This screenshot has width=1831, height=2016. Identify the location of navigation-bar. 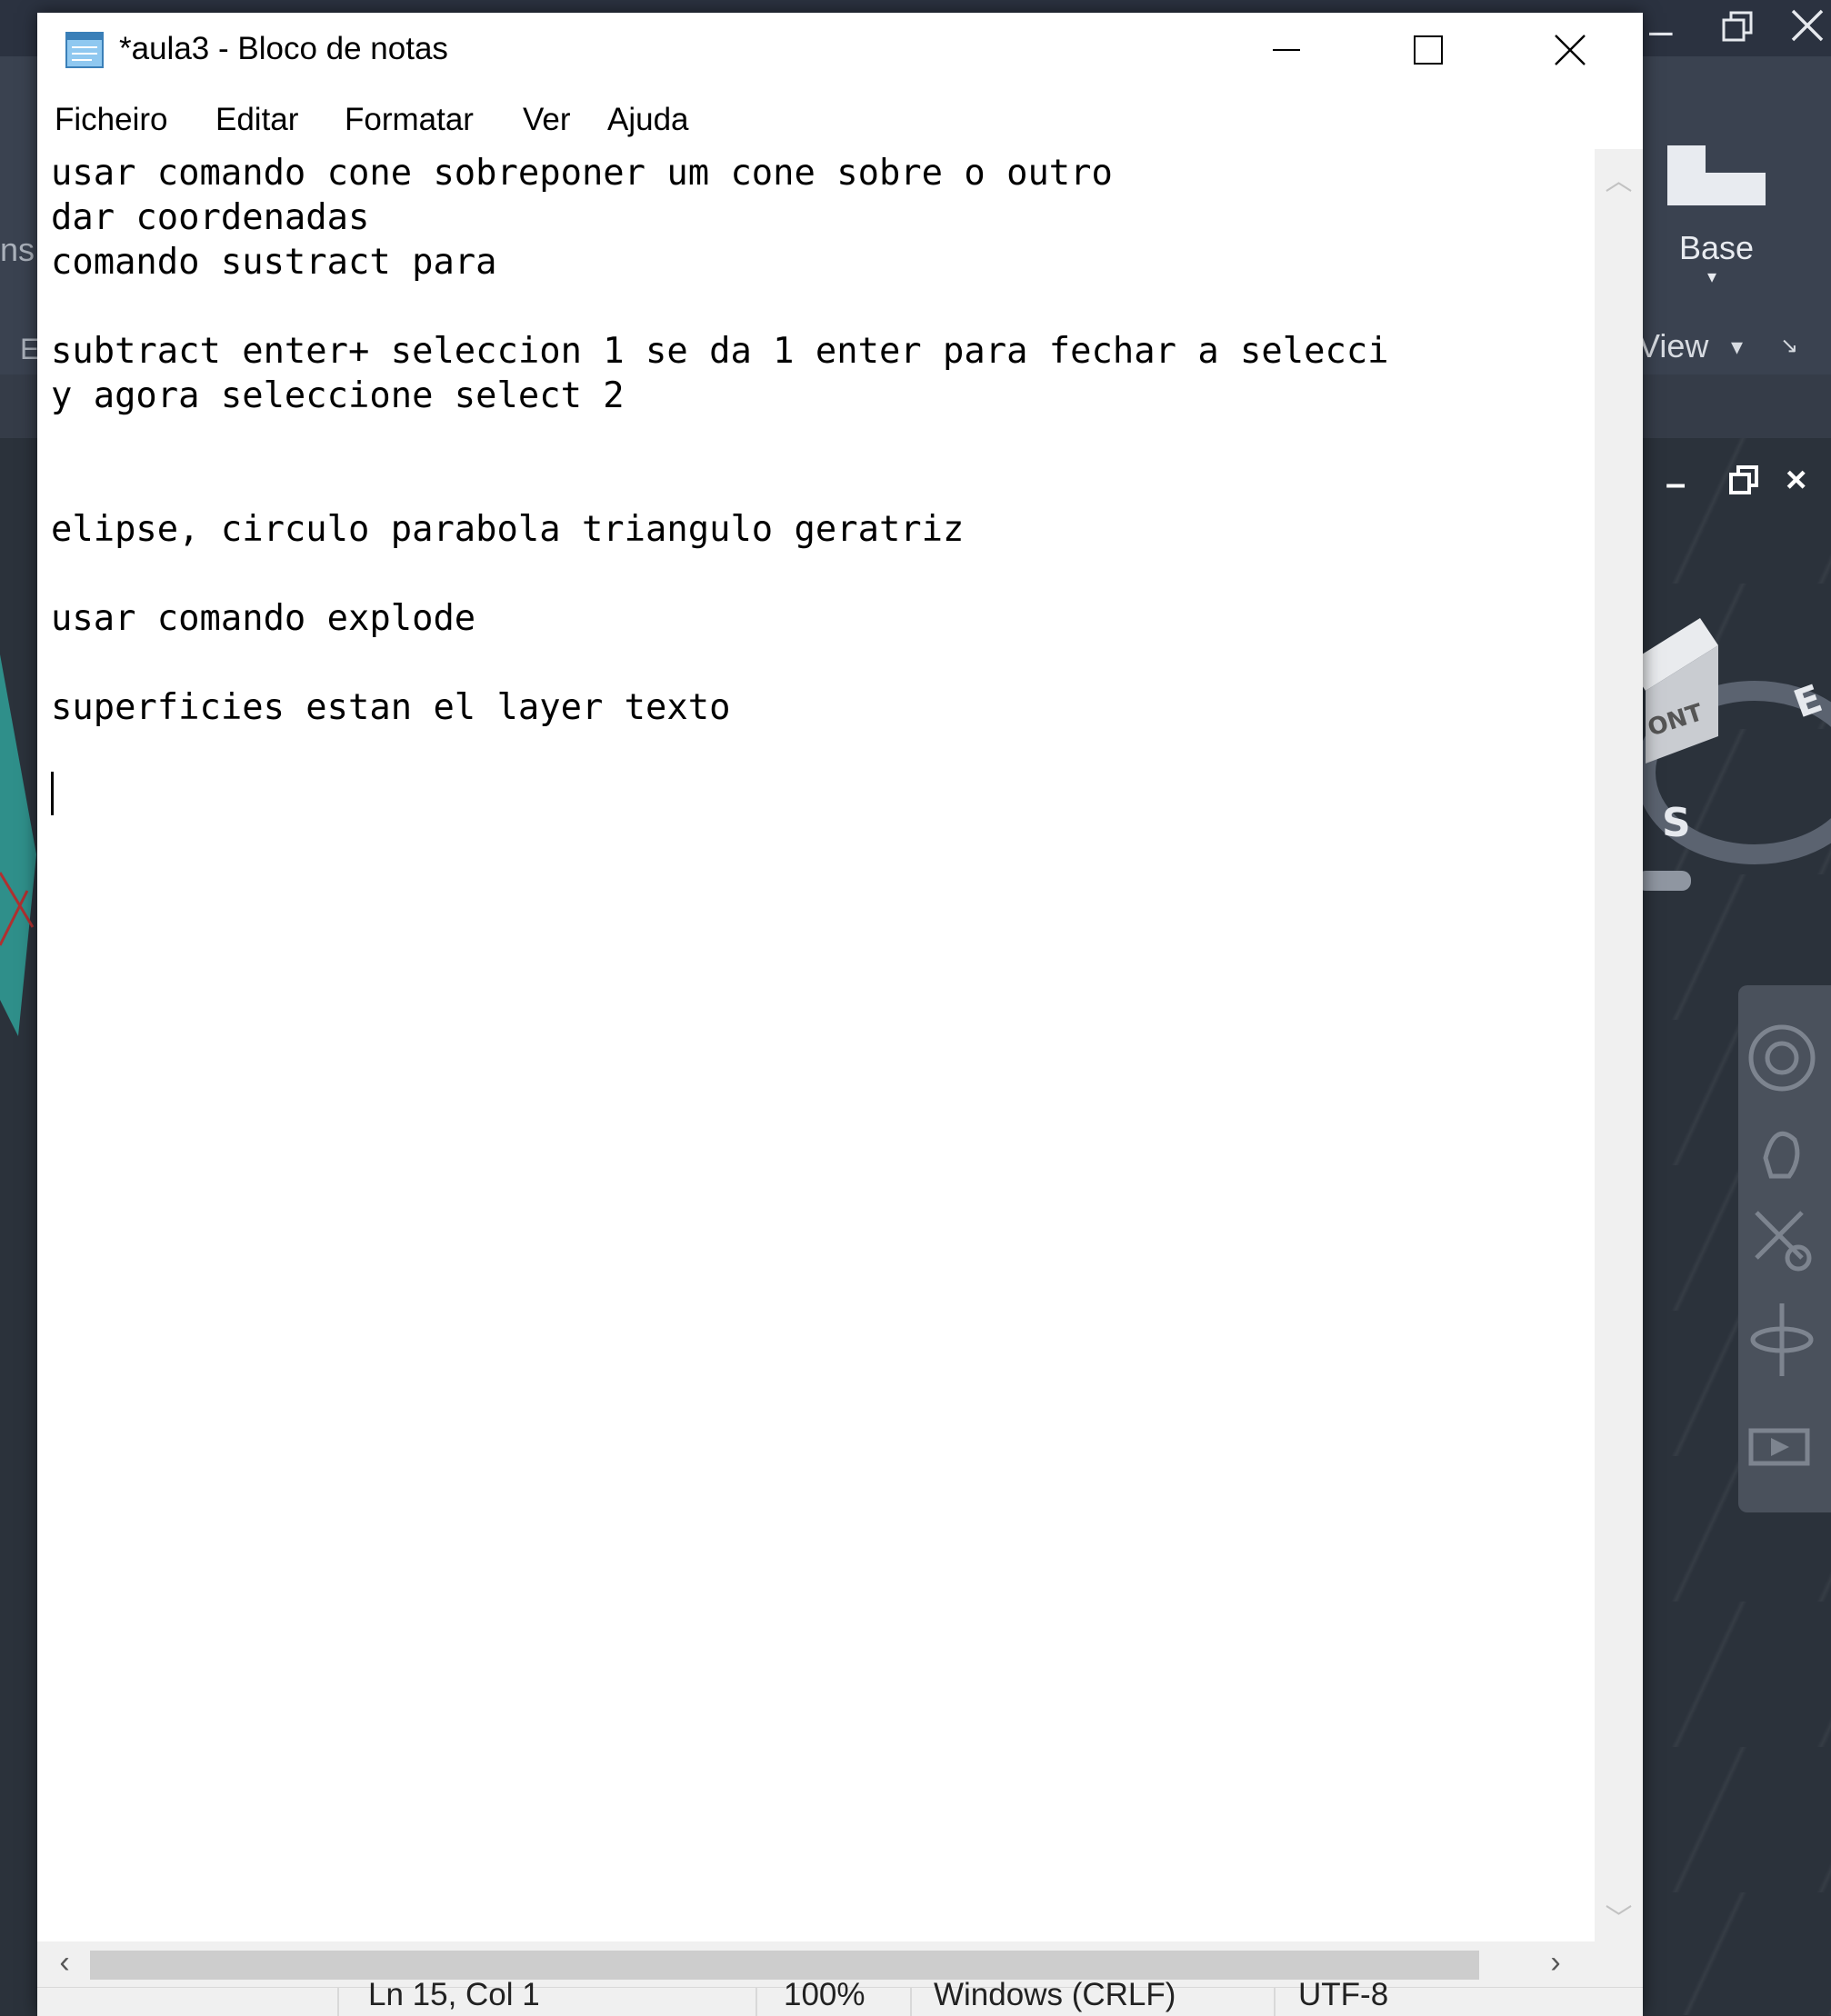
(1784, 1248).